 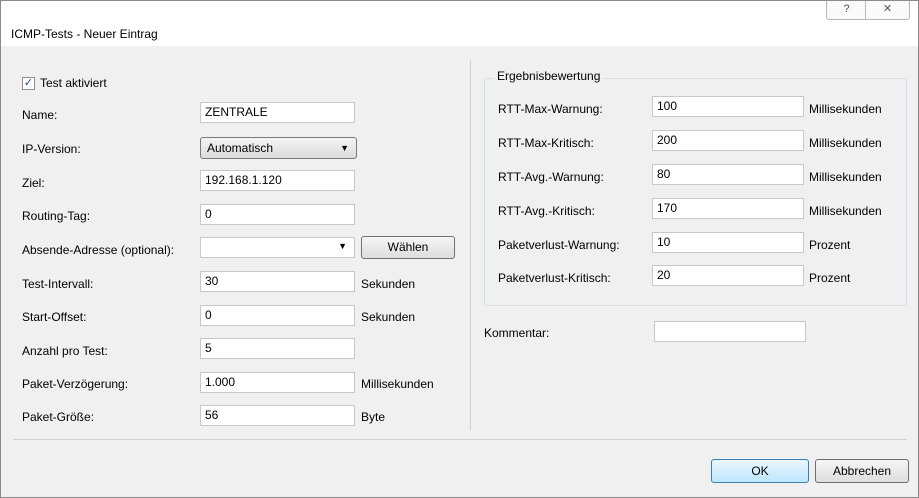 What do you see at coordinates (549, 76) in the screenshot?
I see `evaluation-title: Ergebnisbewertung` at bounding box center [549, 76].